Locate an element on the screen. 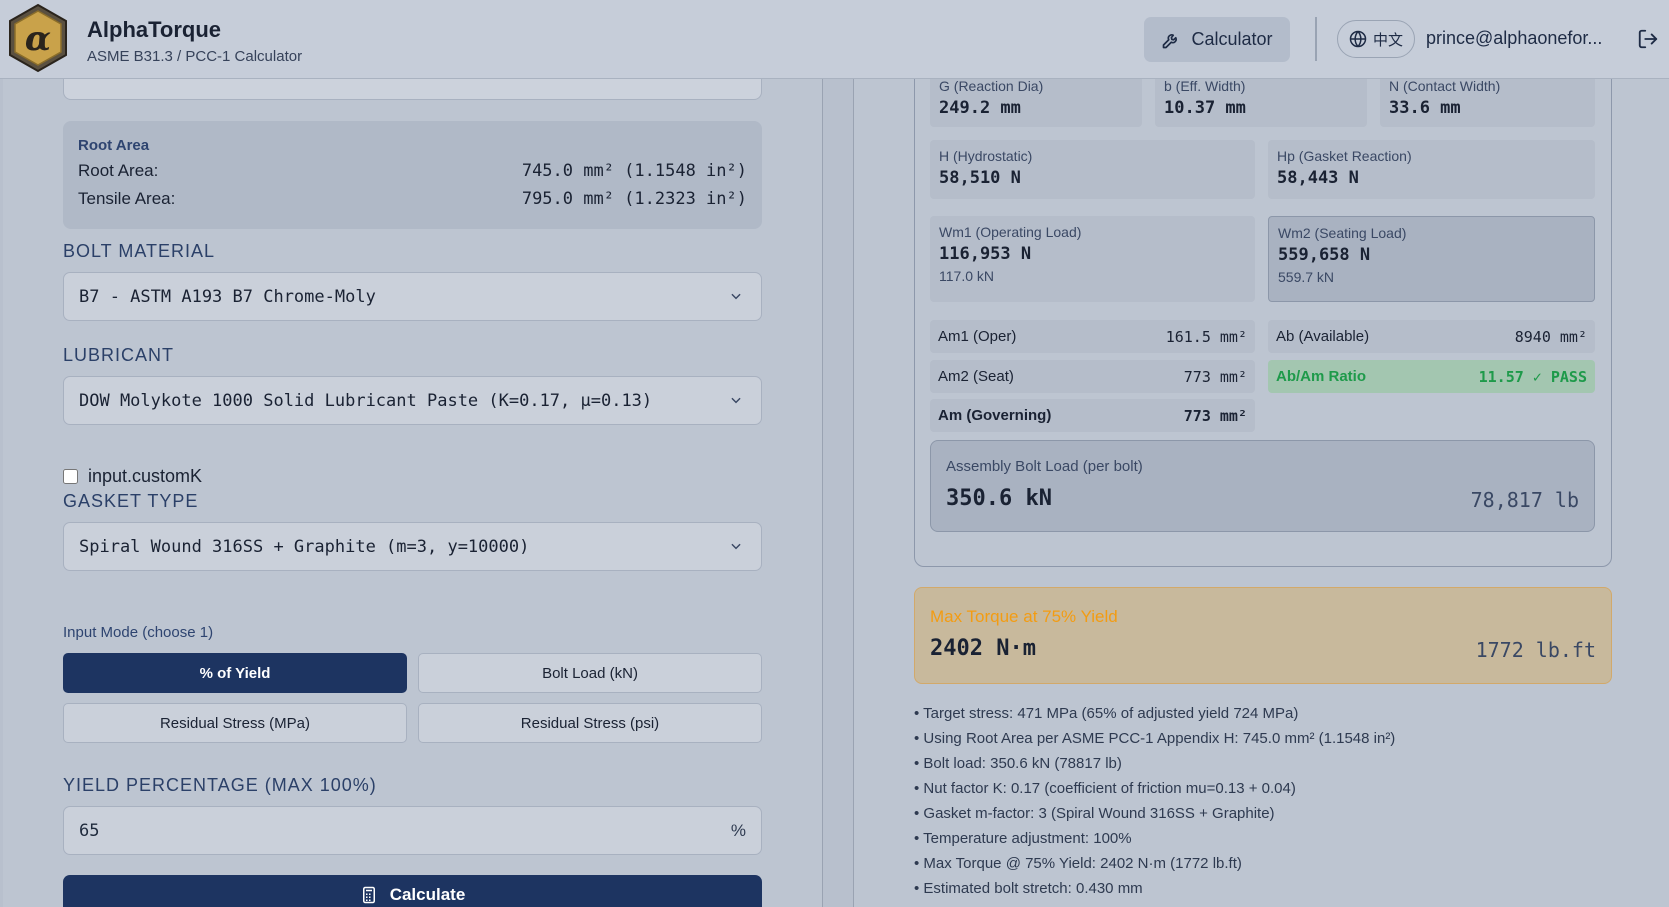  bolt-material-label: BOLT MATERIAL is located at coordinates (139, 251).